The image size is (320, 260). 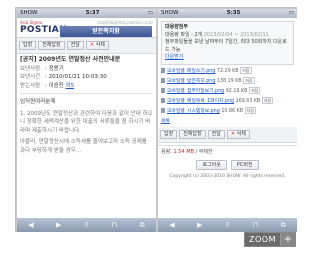 What do you see at coordinates (56, 68) in the screenshot?
I see `from-value: 정용기` at bounding box center [56, 68].